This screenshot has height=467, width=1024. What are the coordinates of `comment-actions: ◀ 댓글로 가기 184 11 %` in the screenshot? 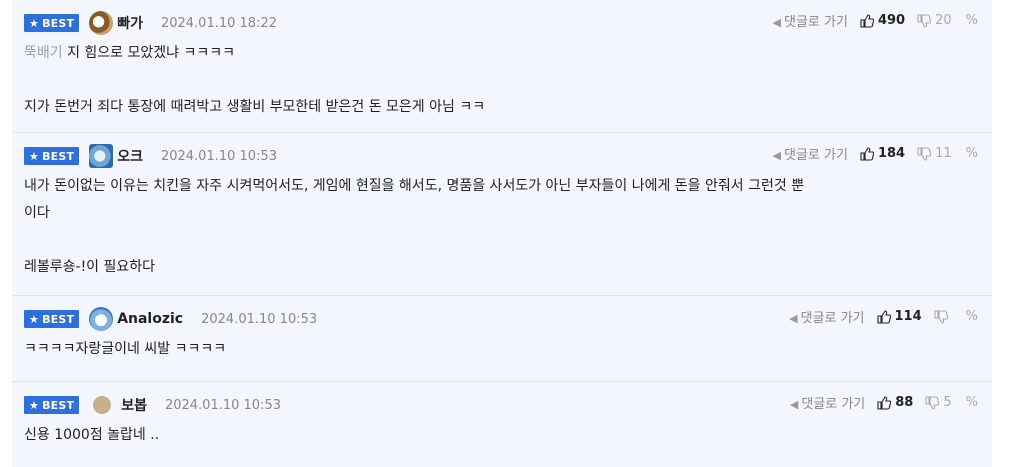 It's located at (875, 153).